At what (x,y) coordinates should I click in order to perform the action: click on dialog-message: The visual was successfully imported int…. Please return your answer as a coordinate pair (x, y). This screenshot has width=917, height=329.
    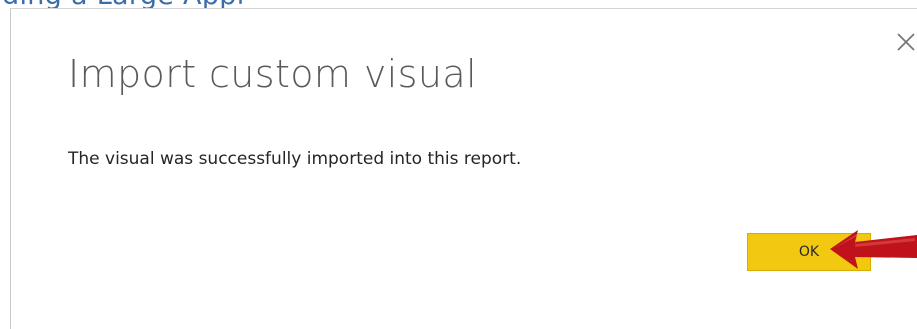
    Looking at the image, I should click on (295, 159).